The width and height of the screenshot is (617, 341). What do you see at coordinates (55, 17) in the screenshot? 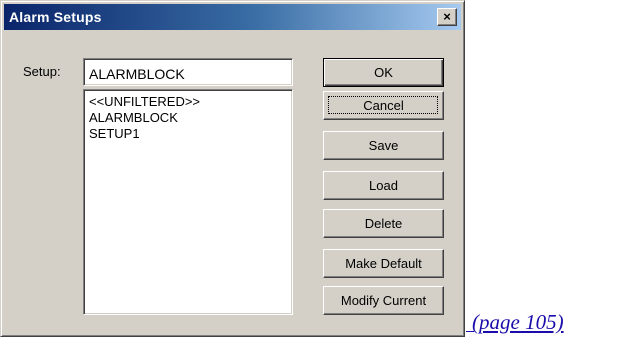
I see `window-title: Alarm Setups` at bounding box center [55, 17].